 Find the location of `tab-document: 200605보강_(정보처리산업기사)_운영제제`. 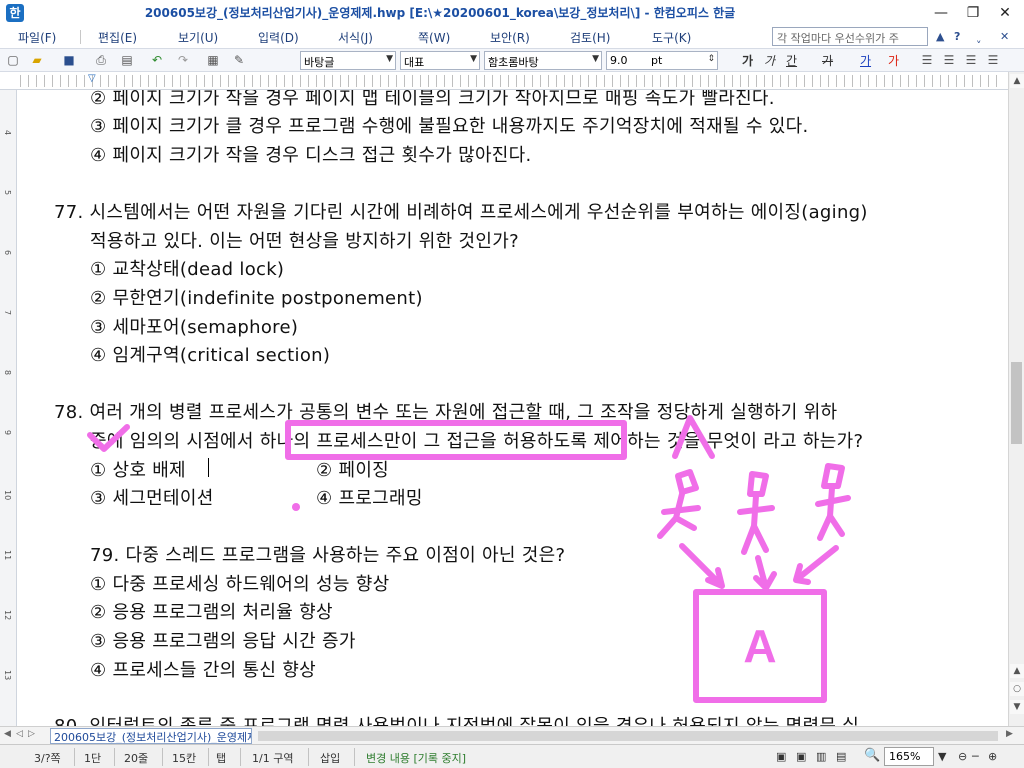

tab-document: 200605보강_(정보처리산업기사)_운영제제 is located at coordinates (151, 736).